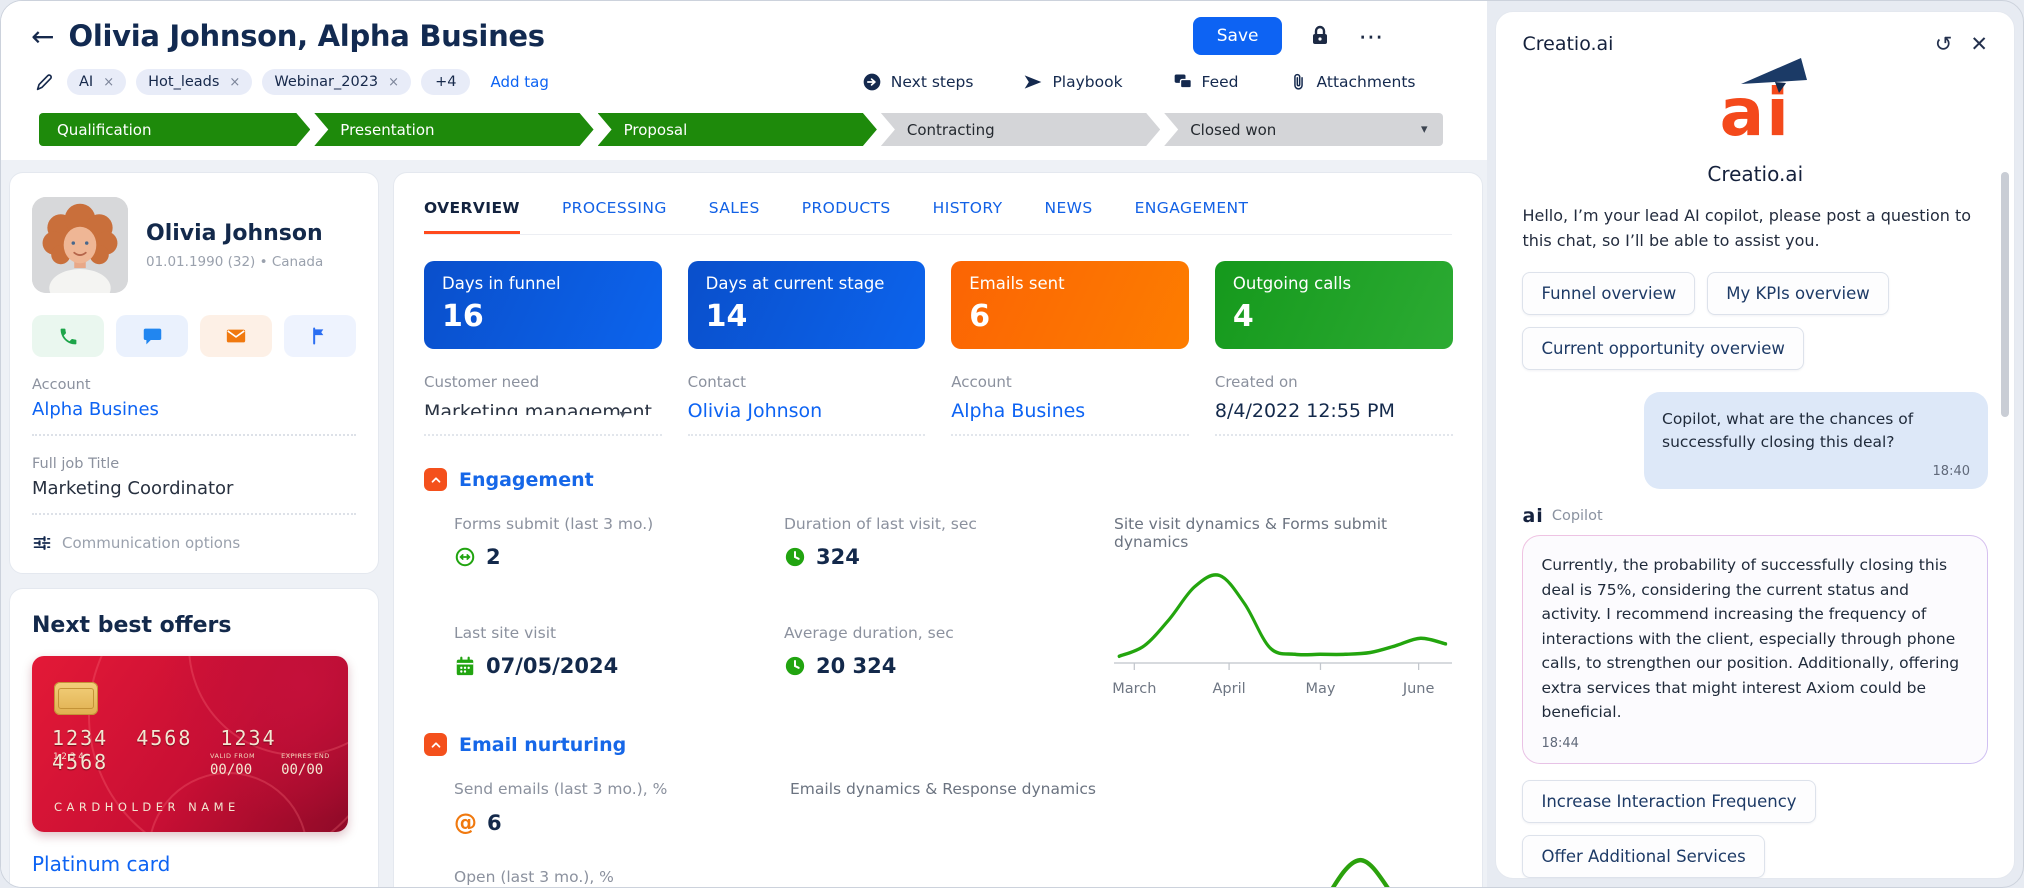  Describe the element at coordinates (463, 316) in the screenshot. I see `metric-value: 16` at that location.